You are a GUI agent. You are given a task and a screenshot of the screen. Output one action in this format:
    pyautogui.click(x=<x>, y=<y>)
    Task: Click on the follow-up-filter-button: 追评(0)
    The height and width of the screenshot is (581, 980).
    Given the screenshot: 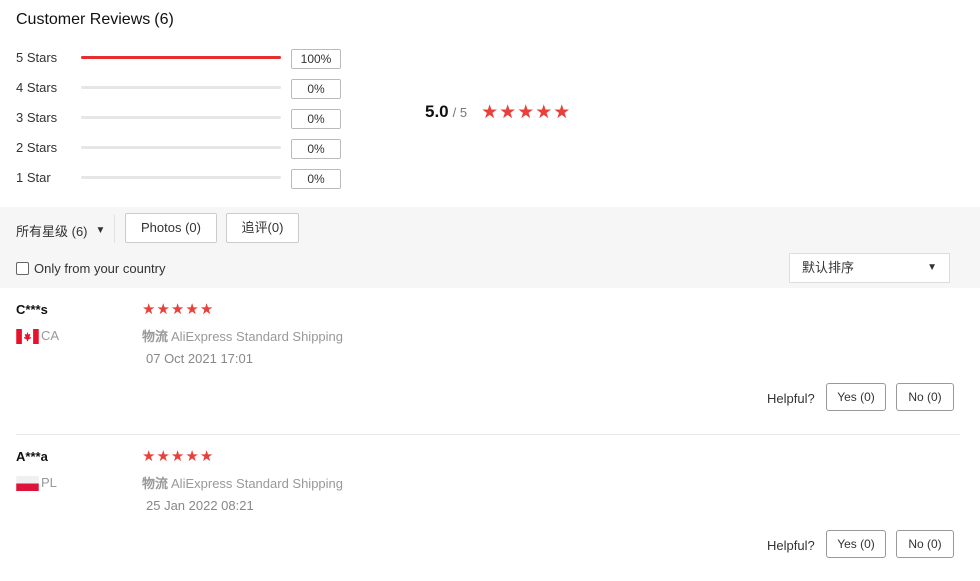 What is the action you would take?
    pyautogui.click(x=262, y=228)
    